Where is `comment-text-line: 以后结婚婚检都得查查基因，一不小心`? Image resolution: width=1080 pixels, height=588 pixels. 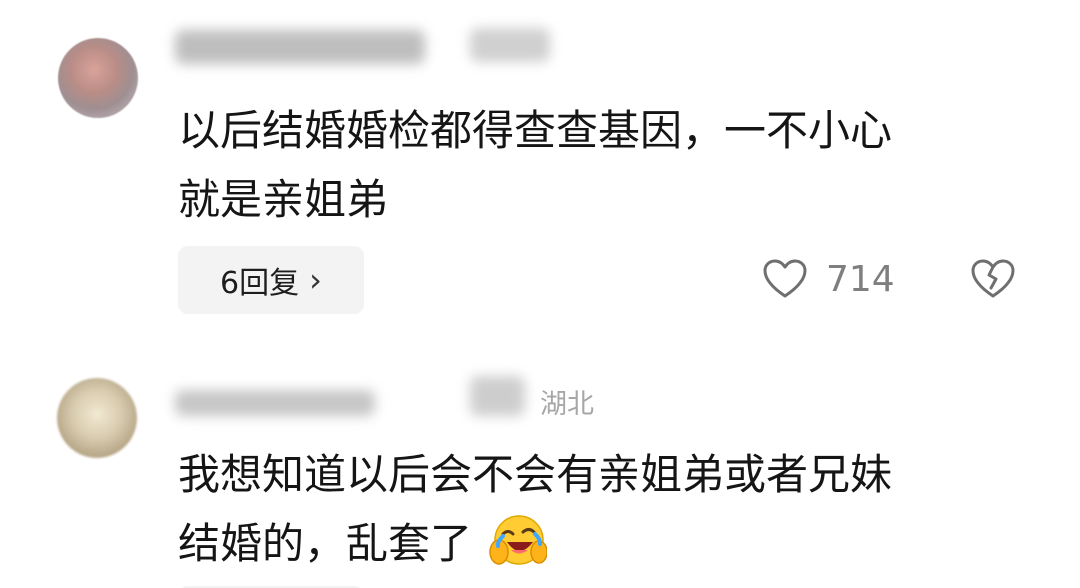
comment-text-line: 以后结婚婚检都得查查基因，一不小心 is located at coordinates (535, 130).